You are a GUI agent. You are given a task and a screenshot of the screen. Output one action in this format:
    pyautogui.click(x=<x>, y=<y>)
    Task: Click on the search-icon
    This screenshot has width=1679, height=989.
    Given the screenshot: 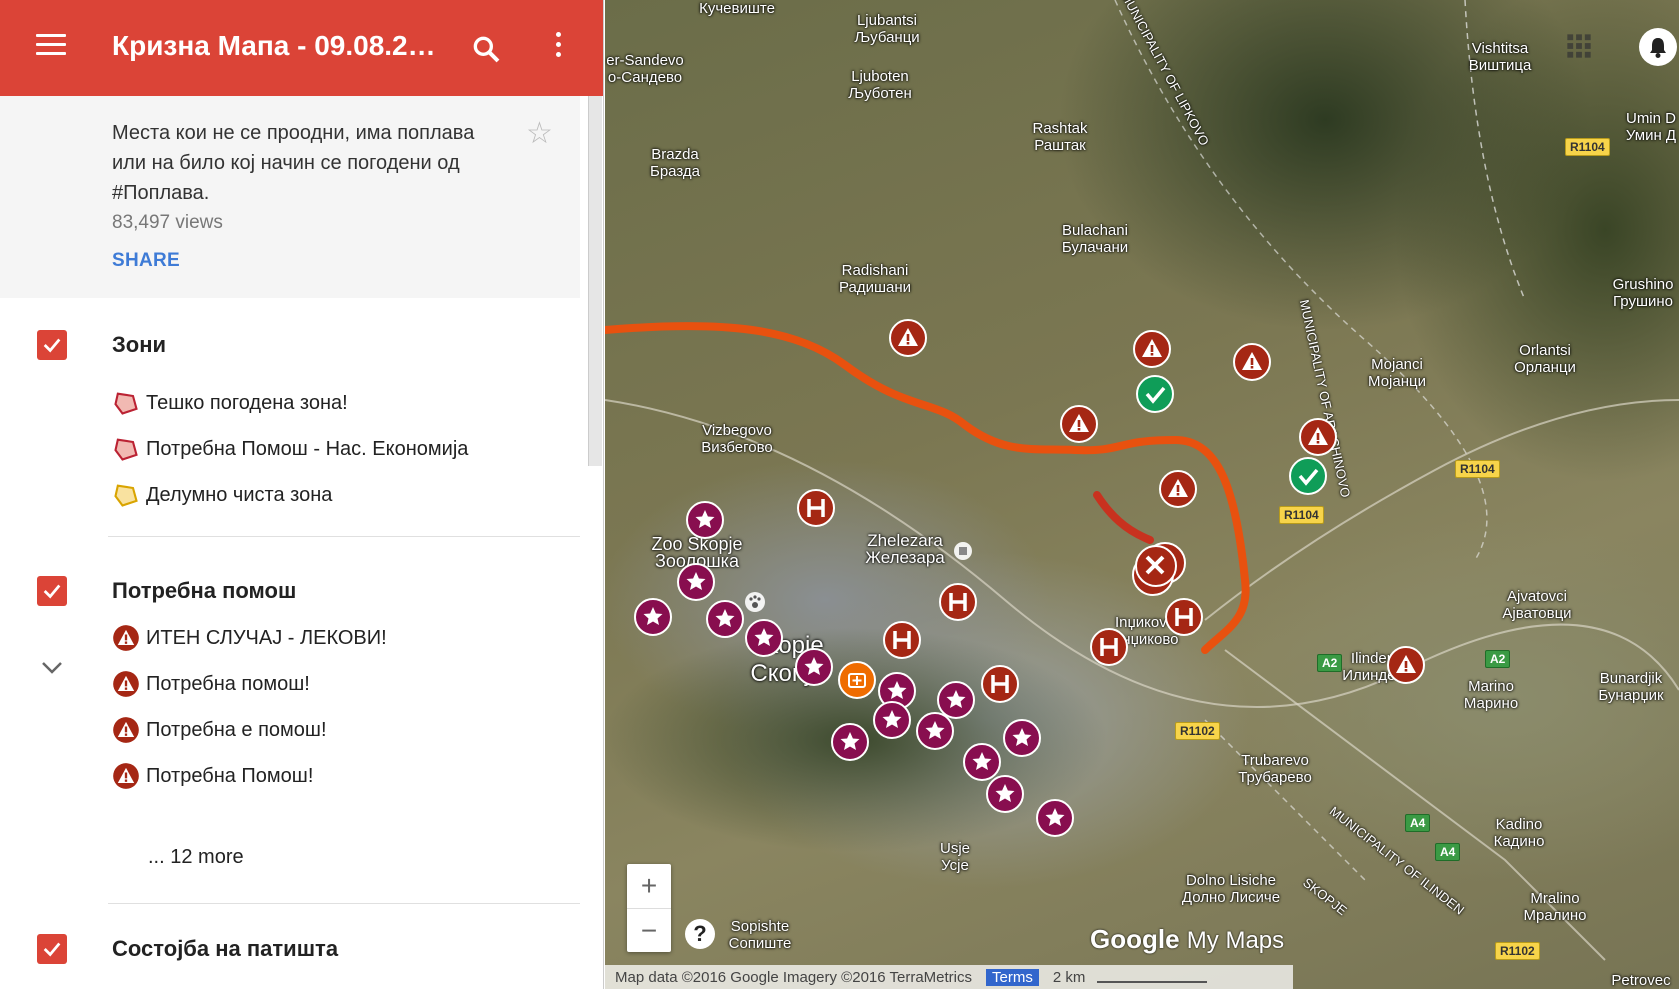 What is the action you would take?
    pyautogui.click(x=486, y=49)
    